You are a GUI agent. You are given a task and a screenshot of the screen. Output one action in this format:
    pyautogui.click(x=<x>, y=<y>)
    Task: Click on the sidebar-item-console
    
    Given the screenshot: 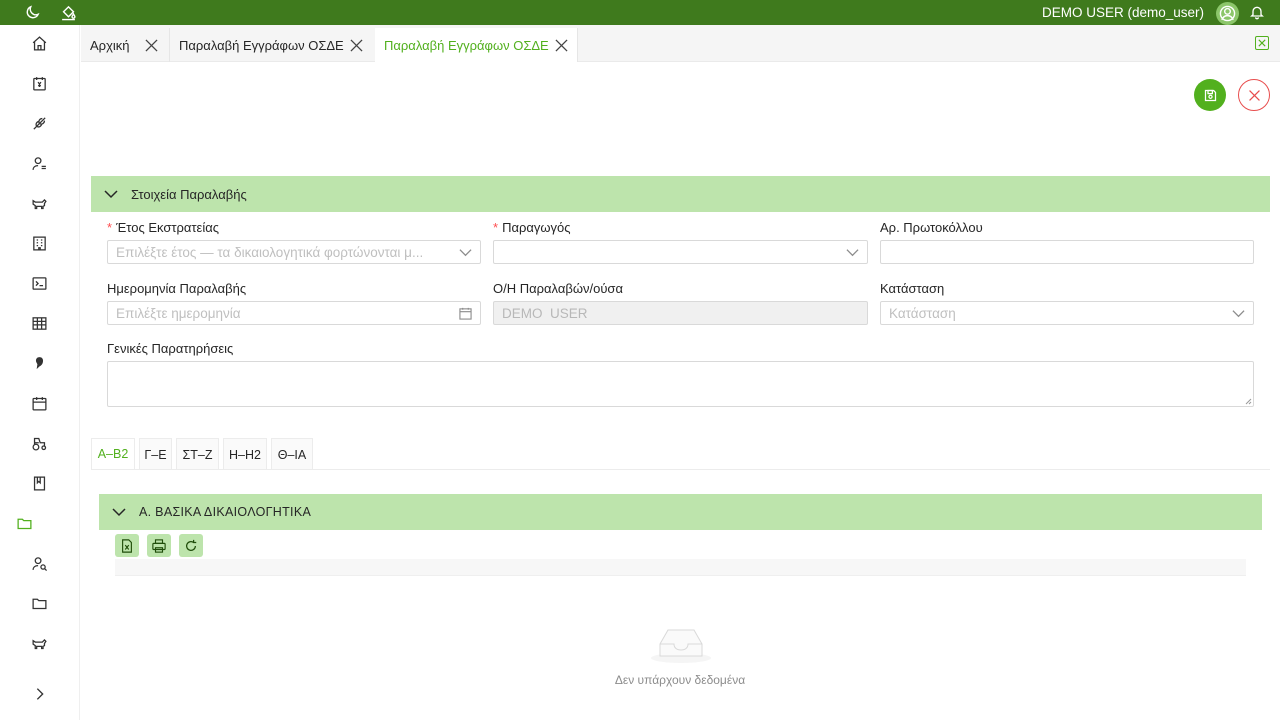 What is the action you would take?
    pyautogui.click(x=39, y=283)
    